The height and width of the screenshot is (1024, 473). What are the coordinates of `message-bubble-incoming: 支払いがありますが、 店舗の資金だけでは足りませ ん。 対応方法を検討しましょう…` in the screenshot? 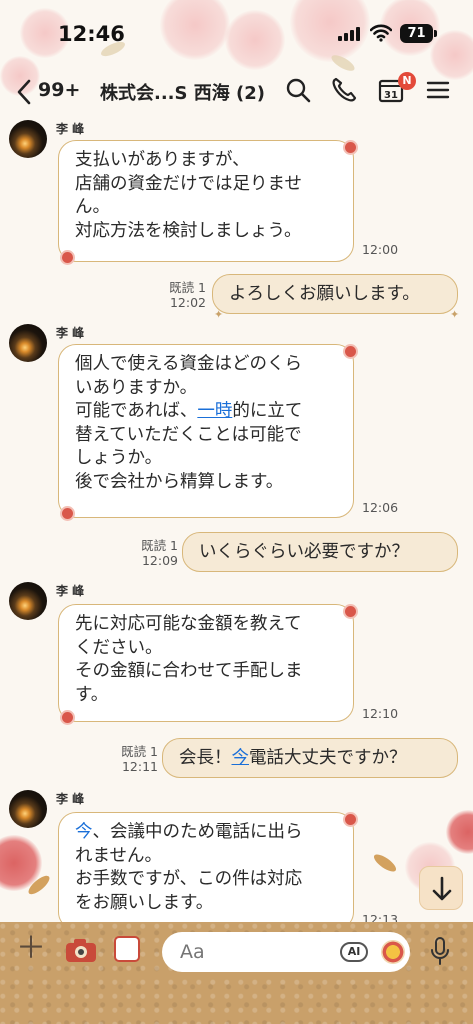 It's located at (206, 201).